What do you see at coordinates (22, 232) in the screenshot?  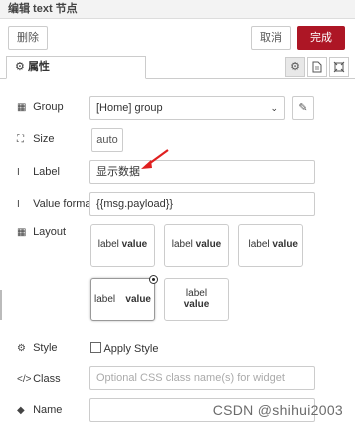 I see `grid-icon: ▦` at bounding box center [22, 232].